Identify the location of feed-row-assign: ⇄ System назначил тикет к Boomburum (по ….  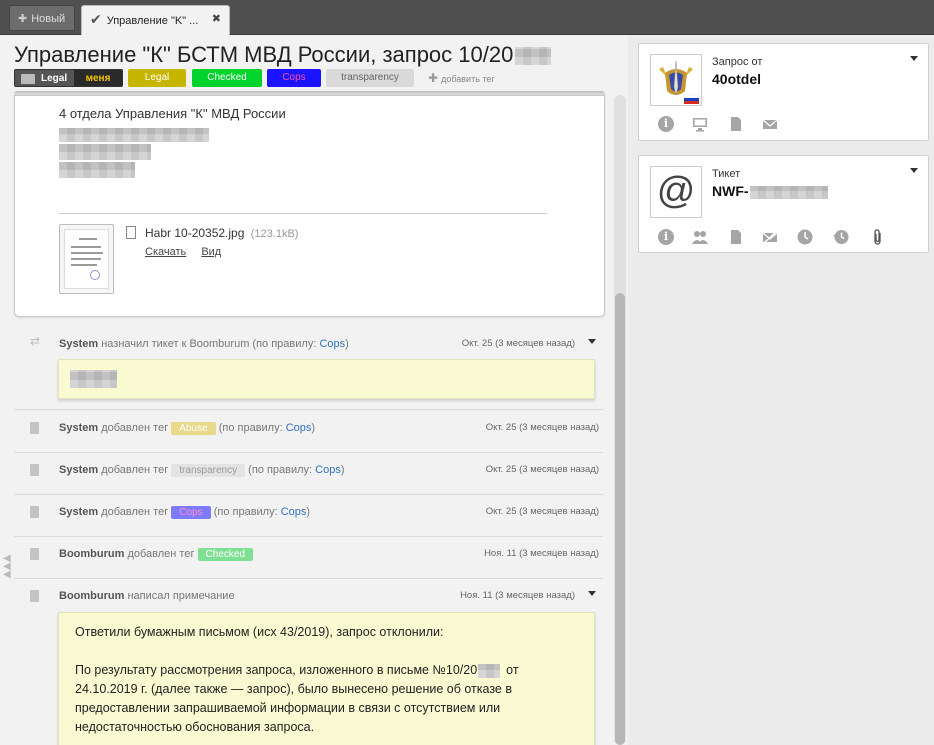
(308, 368).